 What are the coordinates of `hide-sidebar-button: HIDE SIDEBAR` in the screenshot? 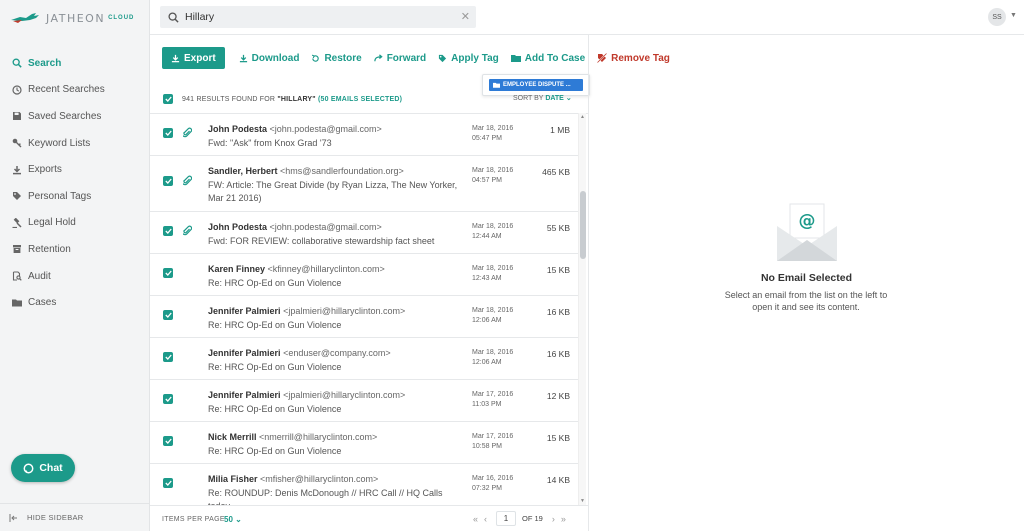 It's located at (75, 517).